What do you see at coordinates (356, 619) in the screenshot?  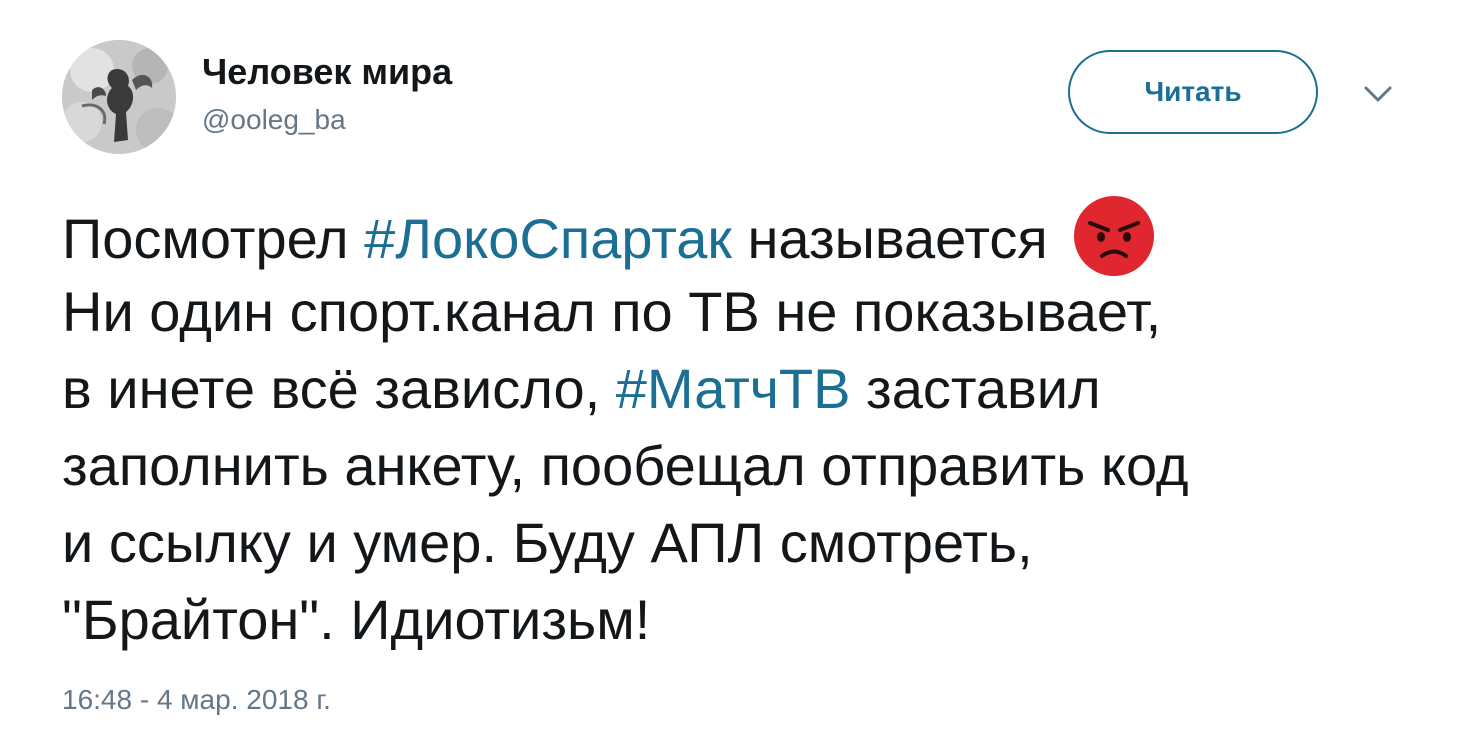 I see `tweet-line: "Брайтон". Идиотизьм!` at bounding box center [356, 619].